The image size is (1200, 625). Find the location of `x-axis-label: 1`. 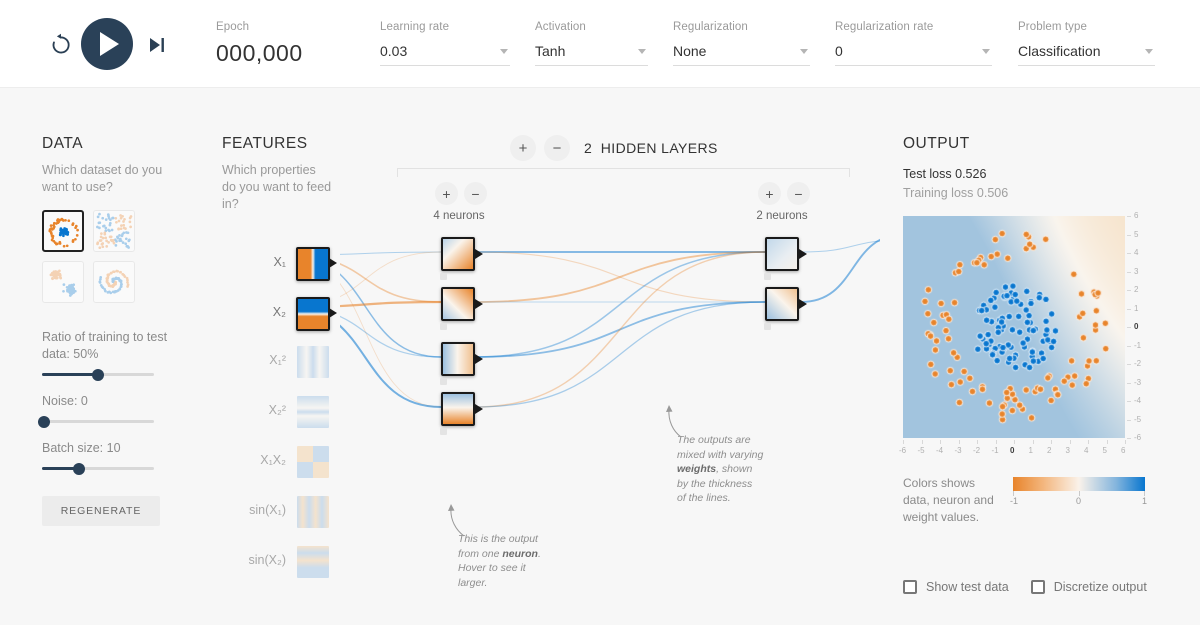

x-axis-label: 1 is located at coordinates (1030, 450).